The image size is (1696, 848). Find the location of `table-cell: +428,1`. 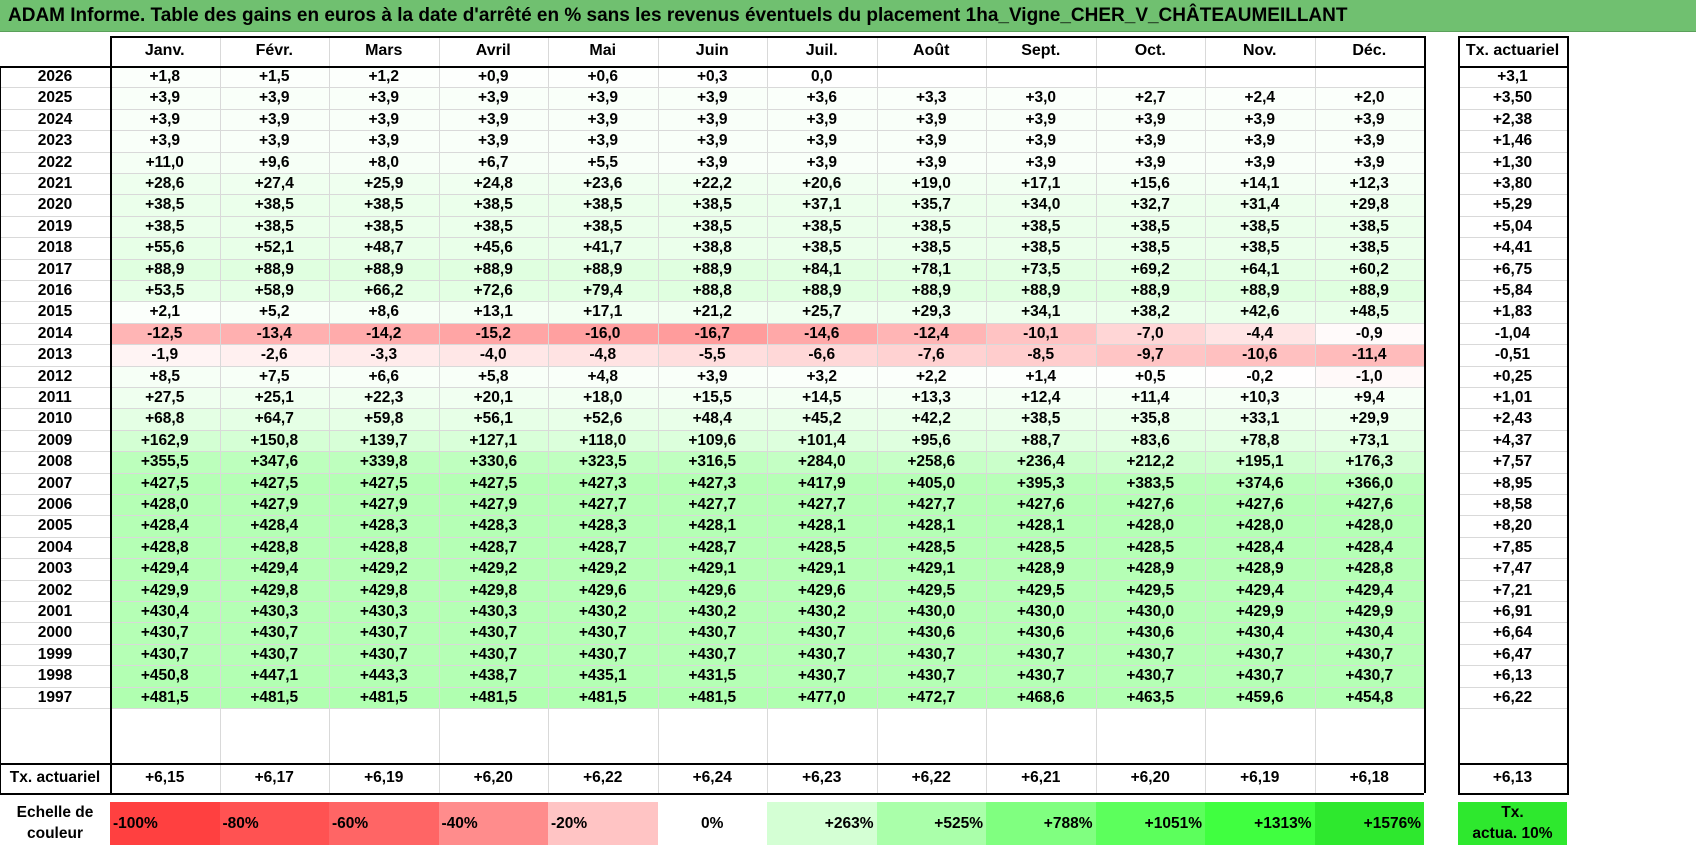

table-cell: +428,1 is located at coordinates (822, 526).